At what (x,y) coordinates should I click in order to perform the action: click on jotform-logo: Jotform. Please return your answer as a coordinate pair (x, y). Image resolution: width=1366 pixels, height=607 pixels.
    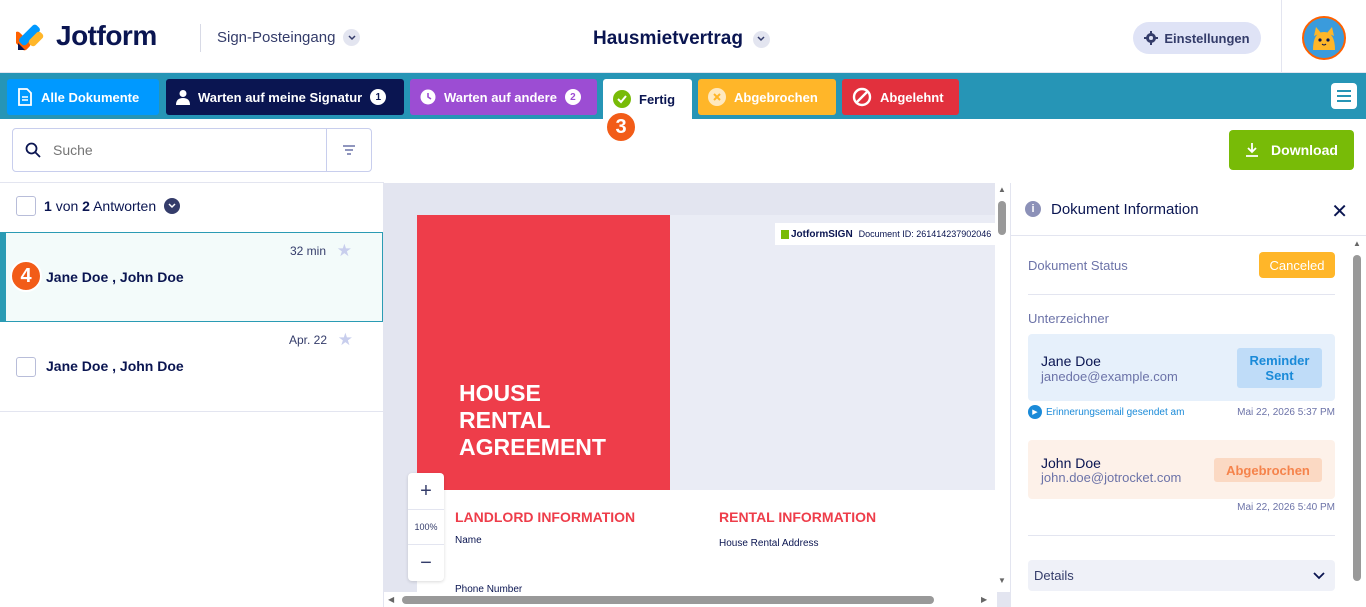
    Looking at the image, I should click on (86, 36).